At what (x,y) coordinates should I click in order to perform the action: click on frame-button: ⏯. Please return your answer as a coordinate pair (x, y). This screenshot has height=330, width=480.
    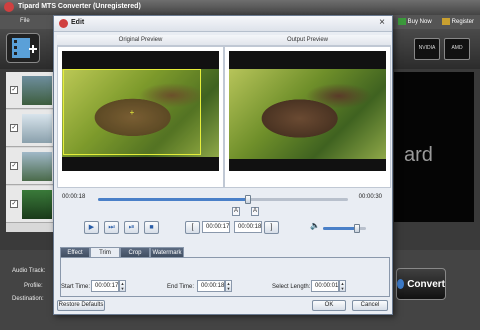
    Looking at the image, I should click on (131, 227).